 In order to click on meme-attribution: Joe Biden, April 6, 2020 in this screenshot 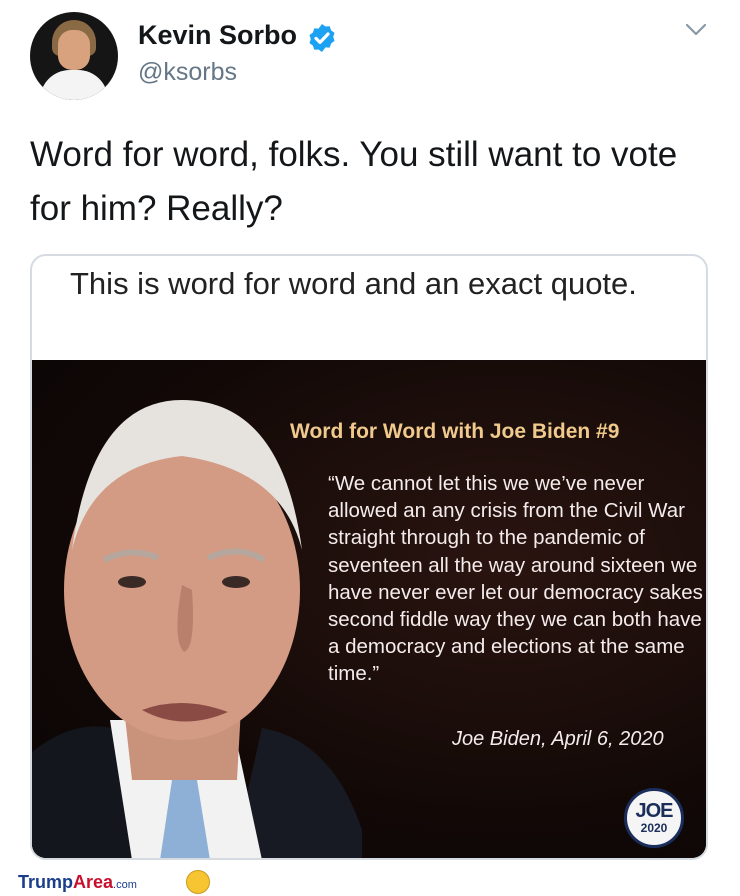, I will do `click(558, 739)`.